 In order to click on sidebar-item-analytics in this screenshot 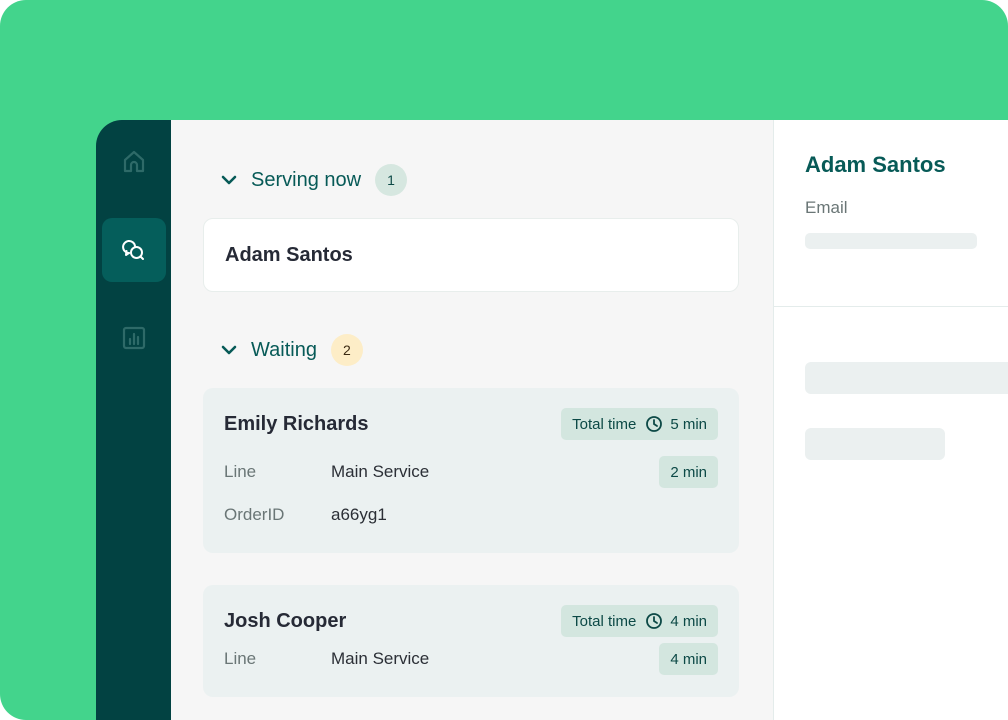, I will do `click(134, 338)`.